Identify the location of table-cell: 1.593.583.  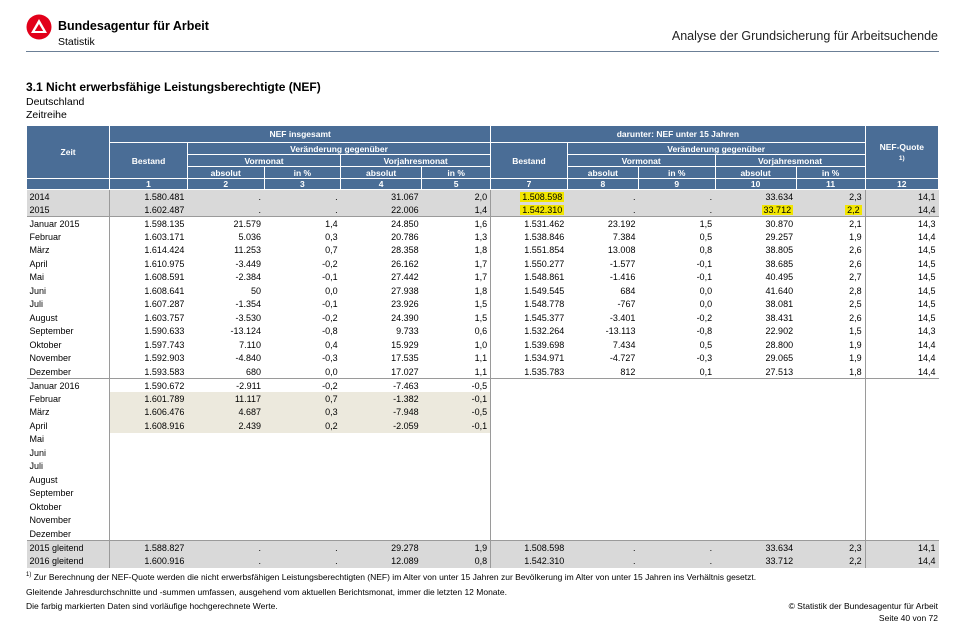
(148, 372).